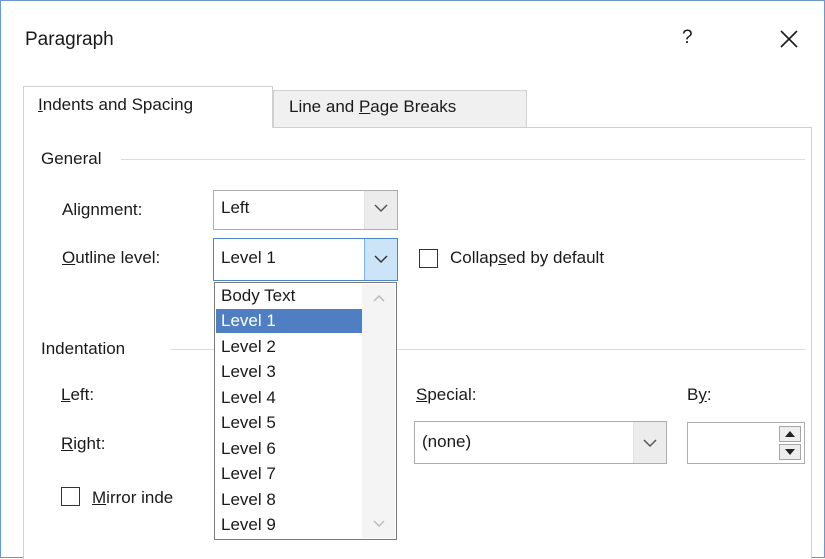 The height and width of the screenshot is (559, 825). Describe the element at coordinates (289, 474) in the screenshot. I see `dropdown-option-level-7: Level 7` at that location.